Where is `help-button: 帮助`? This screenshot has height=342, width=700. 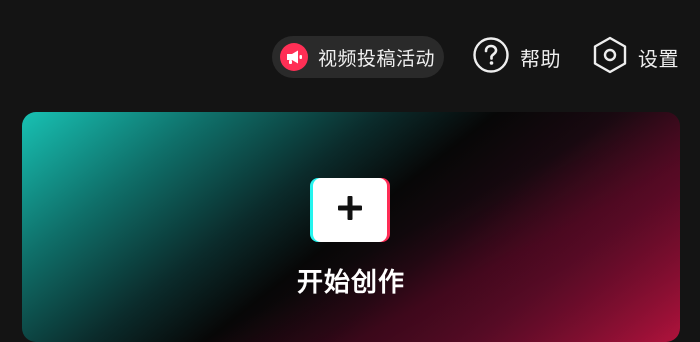
help-button: 帮助 is located at coordinates (516, 57).